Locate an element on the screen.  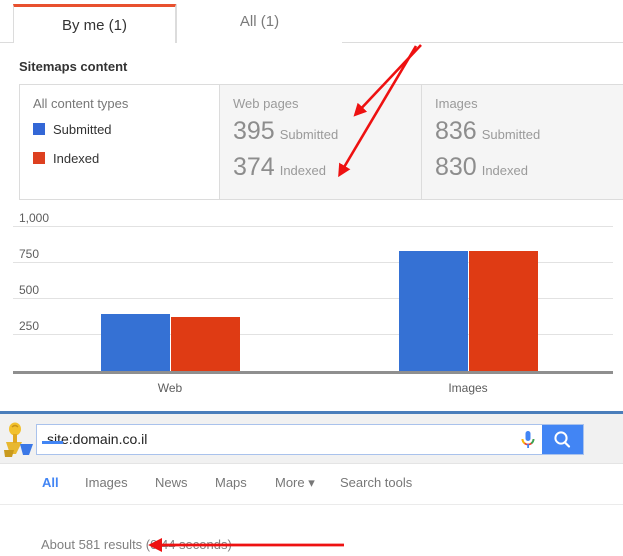
legend-item-indexed: Indexed is located at coordinates (66, 158).